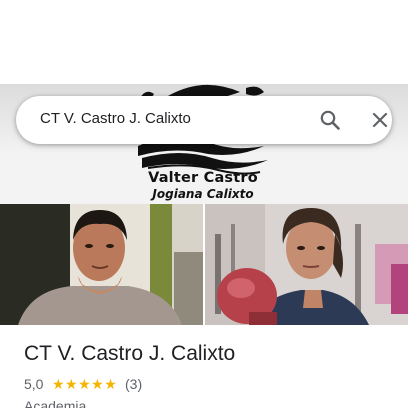 Image resolution: width=408 pixels, height=408 pixels. I want to click on place-category: Academia, so click(55, 403).